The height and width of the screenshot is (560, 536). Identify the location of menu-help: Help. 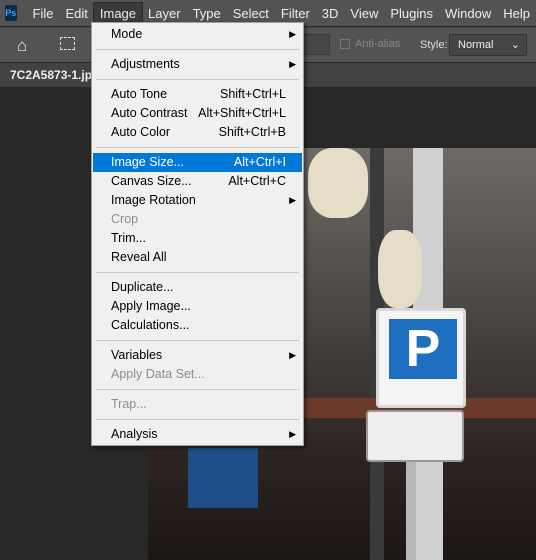
(516, 13).